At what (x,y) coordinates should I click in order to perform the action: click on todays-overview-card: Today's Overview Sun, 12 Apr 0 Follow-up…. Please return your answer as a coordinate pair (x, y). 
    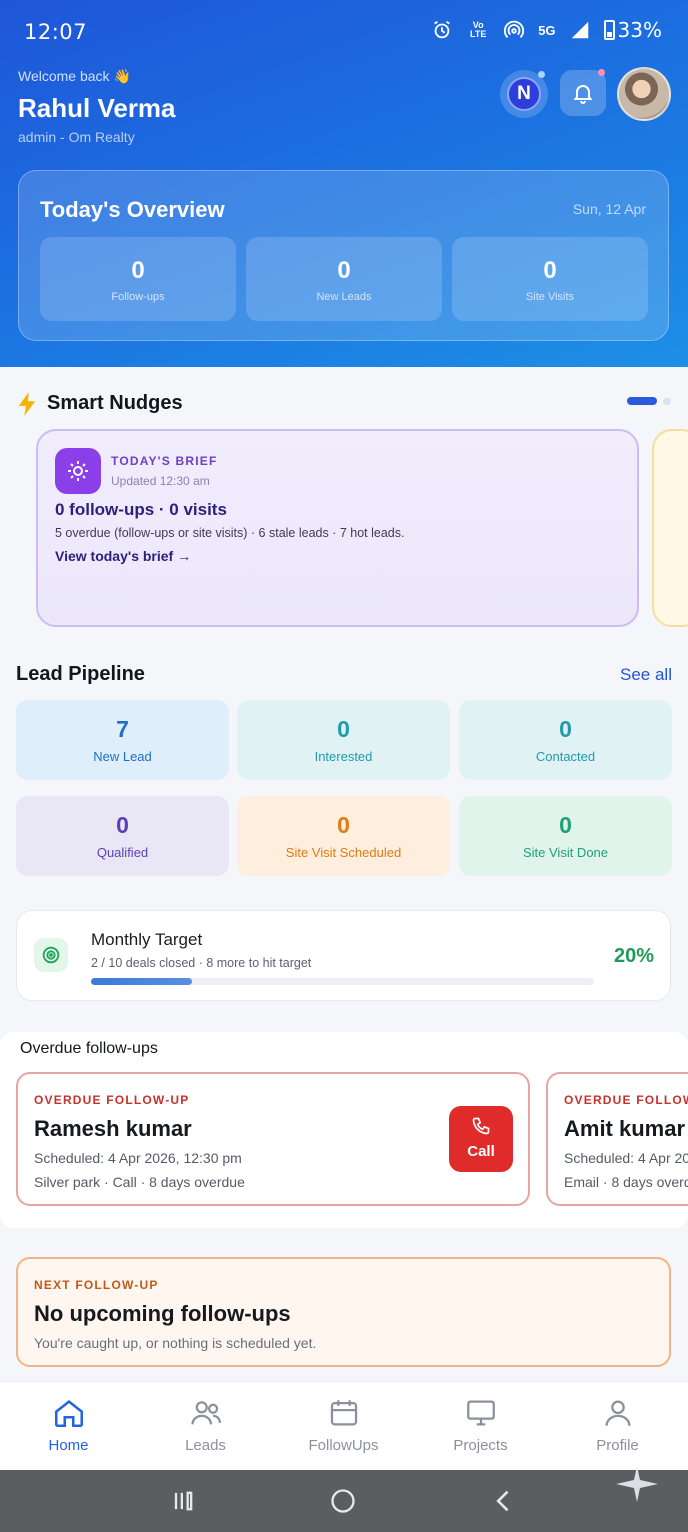
    Looking at the image, I should click on (343, 255).